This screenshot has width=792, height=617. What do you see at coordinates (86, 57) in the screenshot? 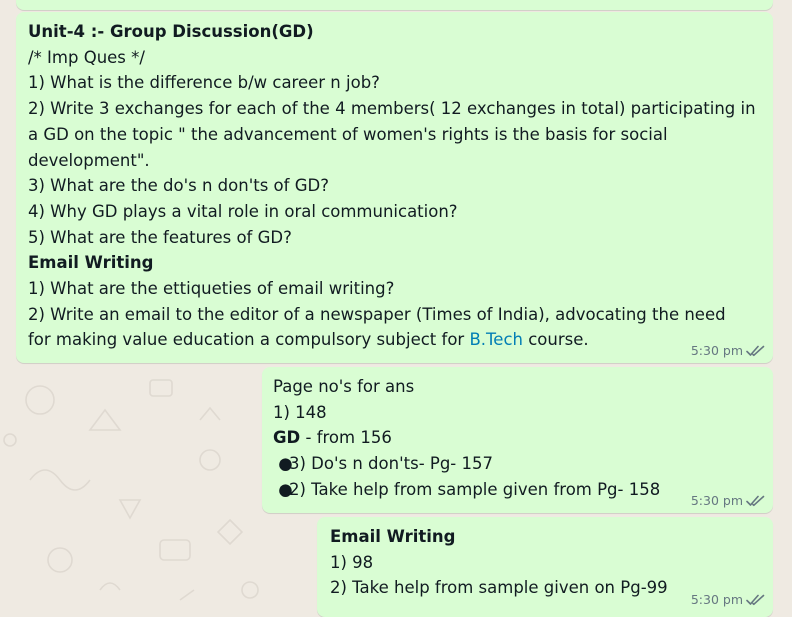
I see `message-line: /* Imp Ques */` at bounding box center [86, 57].